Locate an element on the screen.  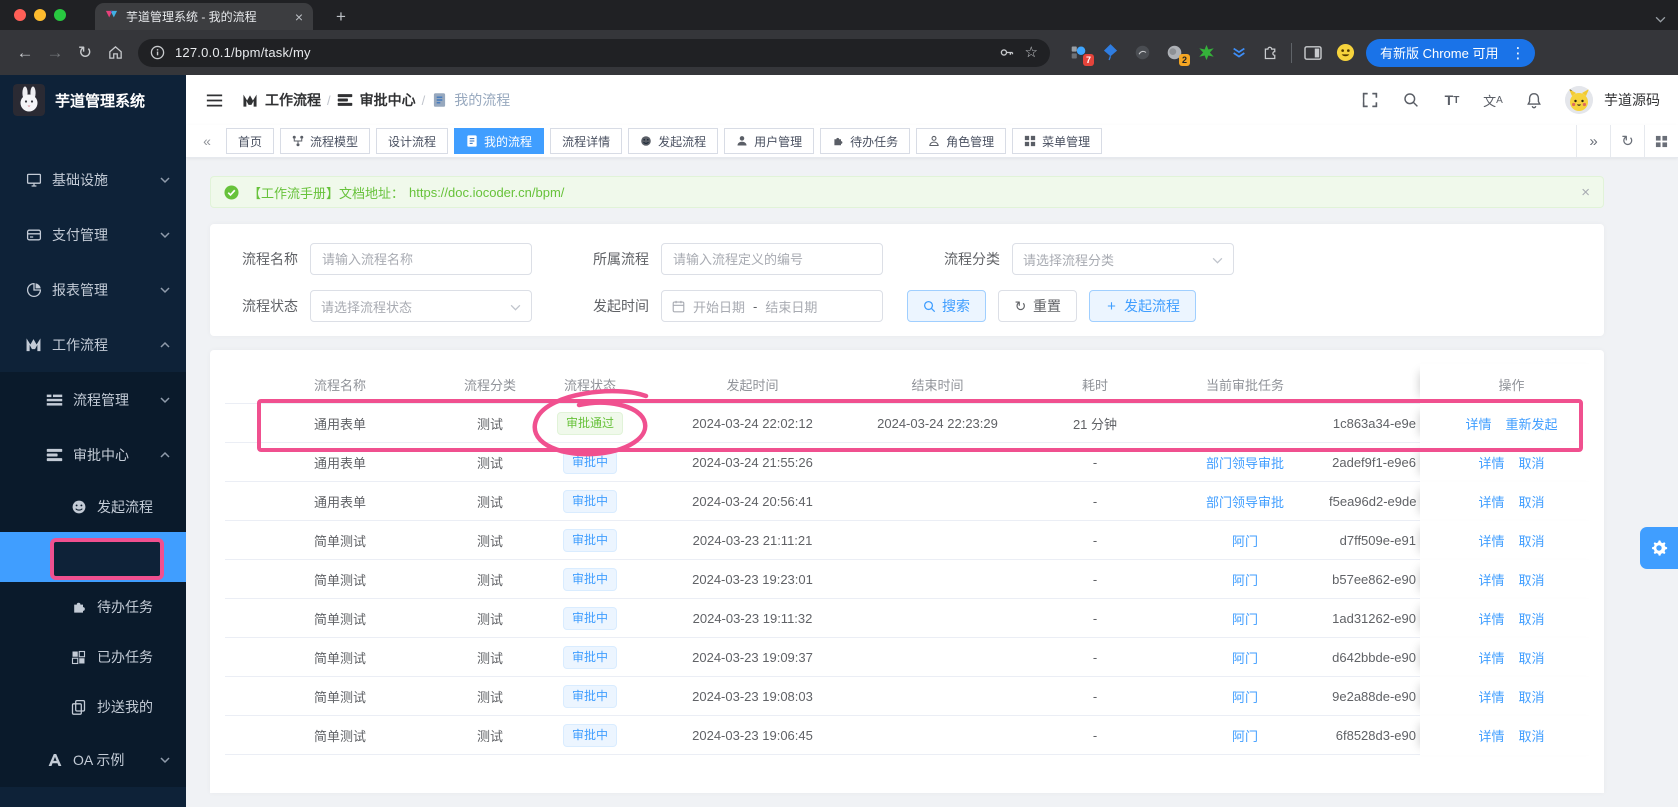
extension-green-star-icon is located at coordinates (1206, 52).